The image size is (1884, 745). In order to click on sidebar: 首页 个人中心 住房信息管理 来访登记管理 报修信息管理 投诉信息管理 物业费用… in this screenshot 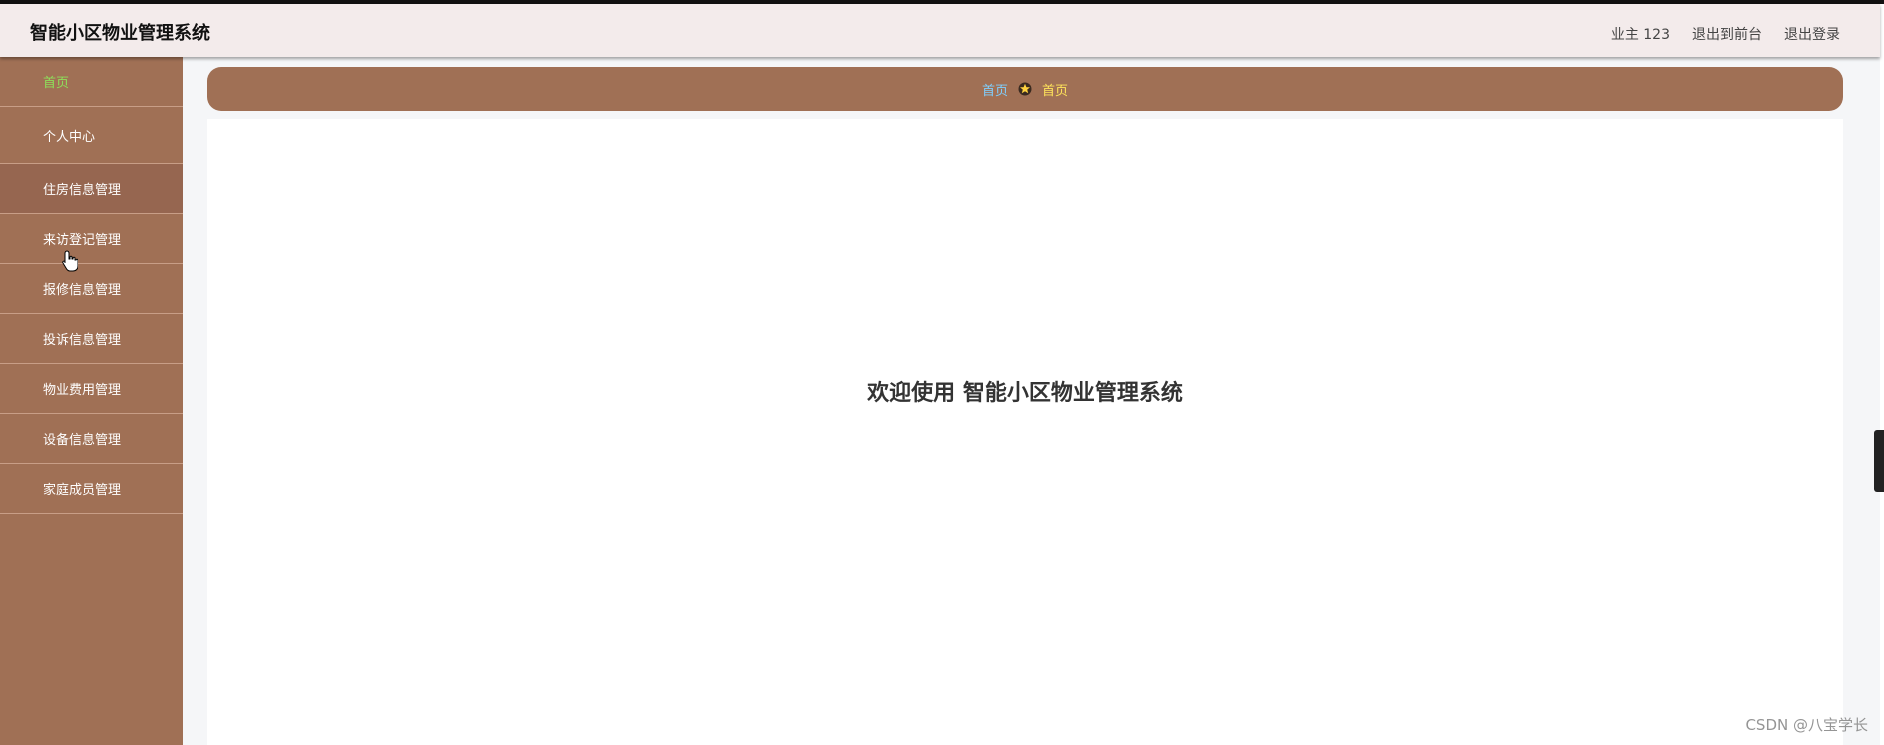, I will do `click(91, 401)`.